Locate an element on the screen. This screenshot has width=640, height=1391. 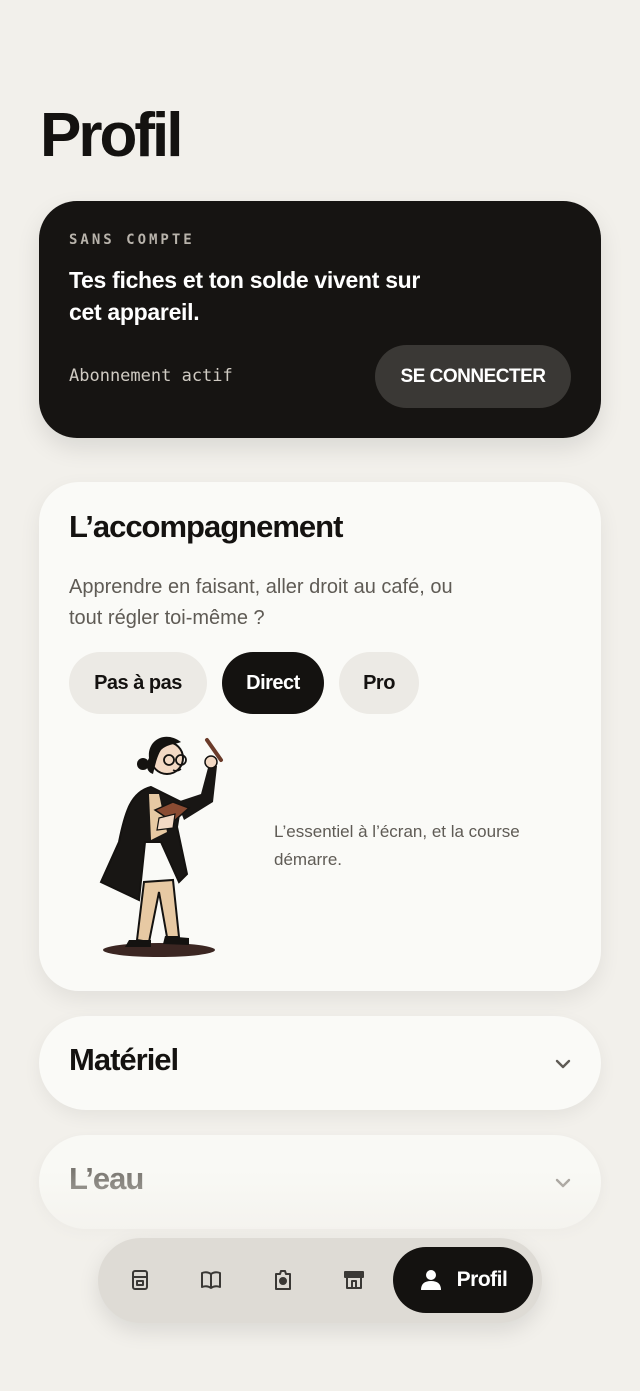
book-icon is located at coordinates (211, 1280).